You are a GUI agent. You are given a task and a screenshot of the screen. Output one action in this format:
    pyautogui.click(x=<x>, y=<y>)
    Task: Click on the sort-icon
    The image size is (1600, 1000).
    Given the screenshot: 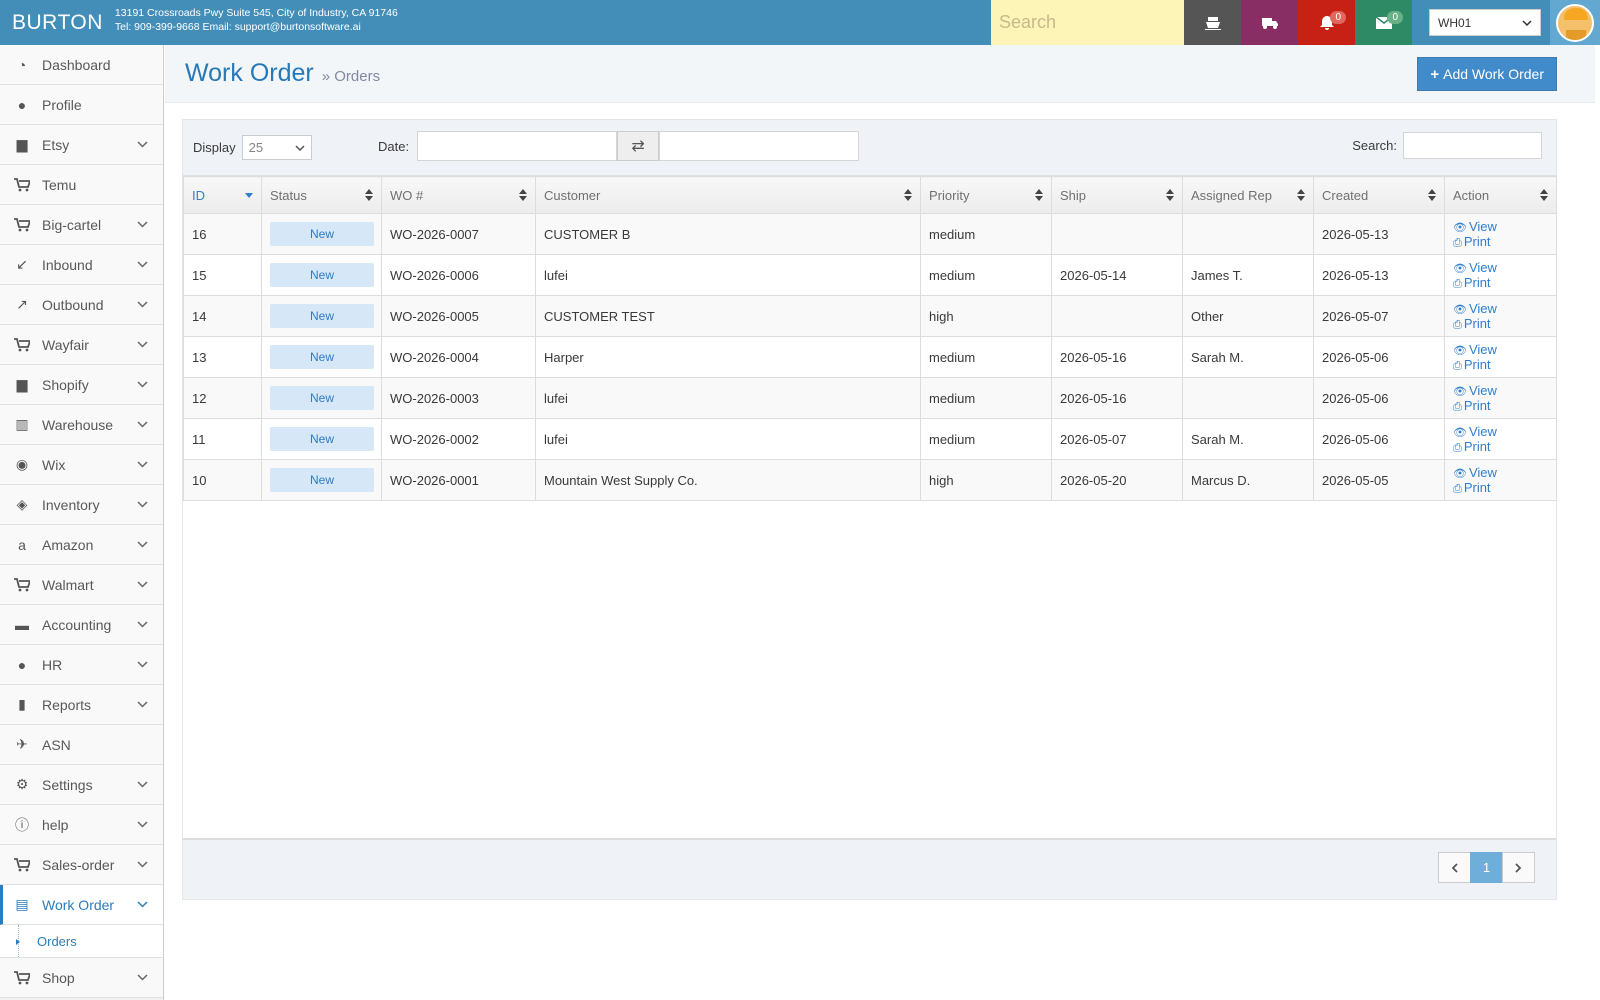 What is the action you would take?
    pyautogui.click(x=1170, y=195)
    